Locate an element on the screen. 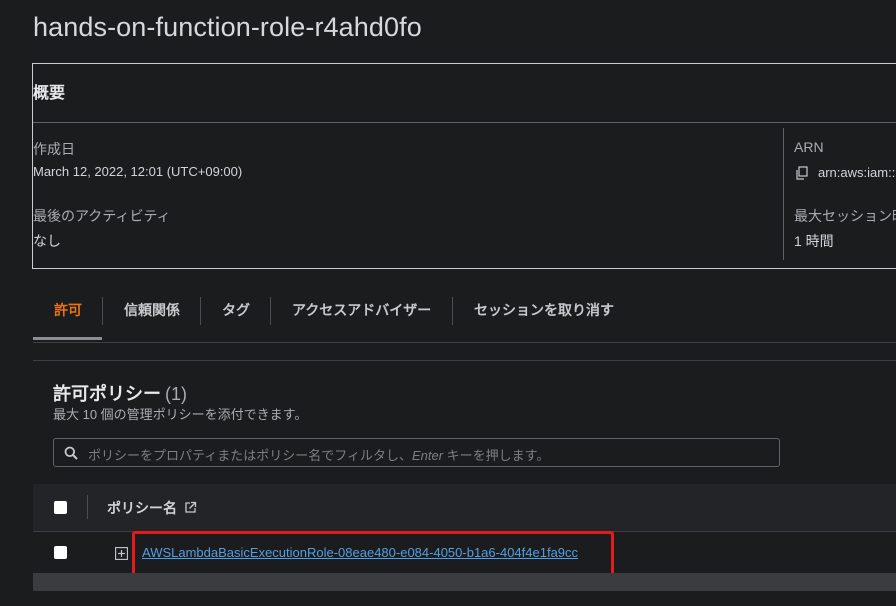 The image size is (896, 606). panel-divider is located at coordinates (464, 360).